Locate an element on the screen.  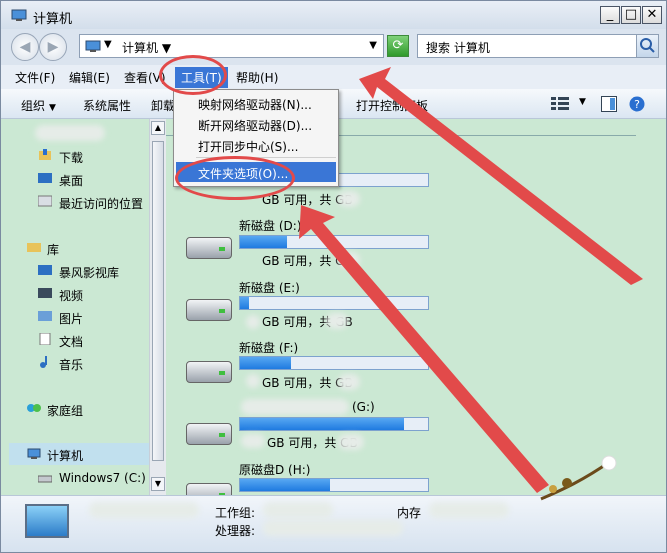
decorative-flower-icon is located at coordinates (578, 478).